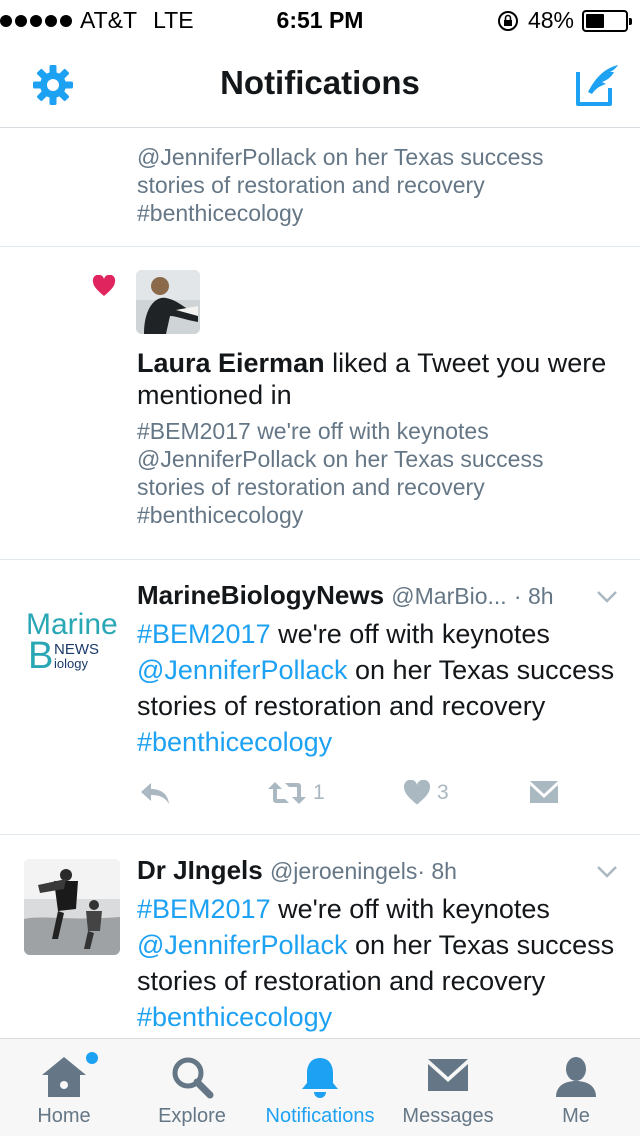 Image resolution: width=640 pixels, height=1136 pixels. I want to click on tab-home: Home, so click(64, 1087).